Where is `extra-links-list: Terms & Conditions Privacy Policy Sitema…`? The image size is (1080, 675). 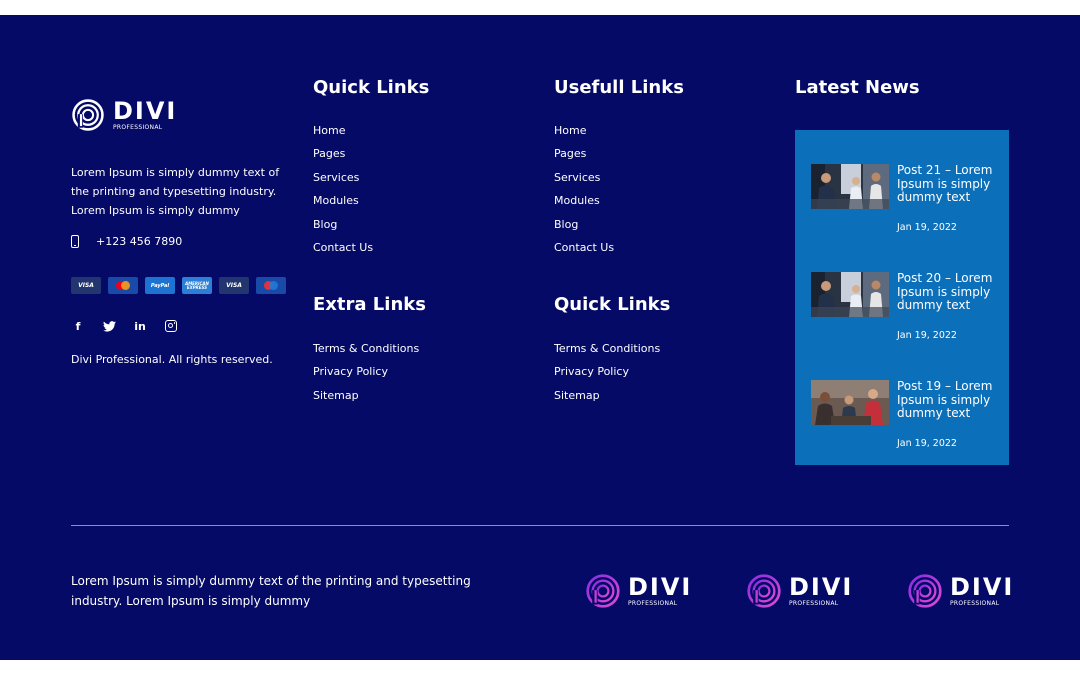 extra-links-list: Terms & Conditions Privacy Policy Sitema… is located at coordinates (369, 377).